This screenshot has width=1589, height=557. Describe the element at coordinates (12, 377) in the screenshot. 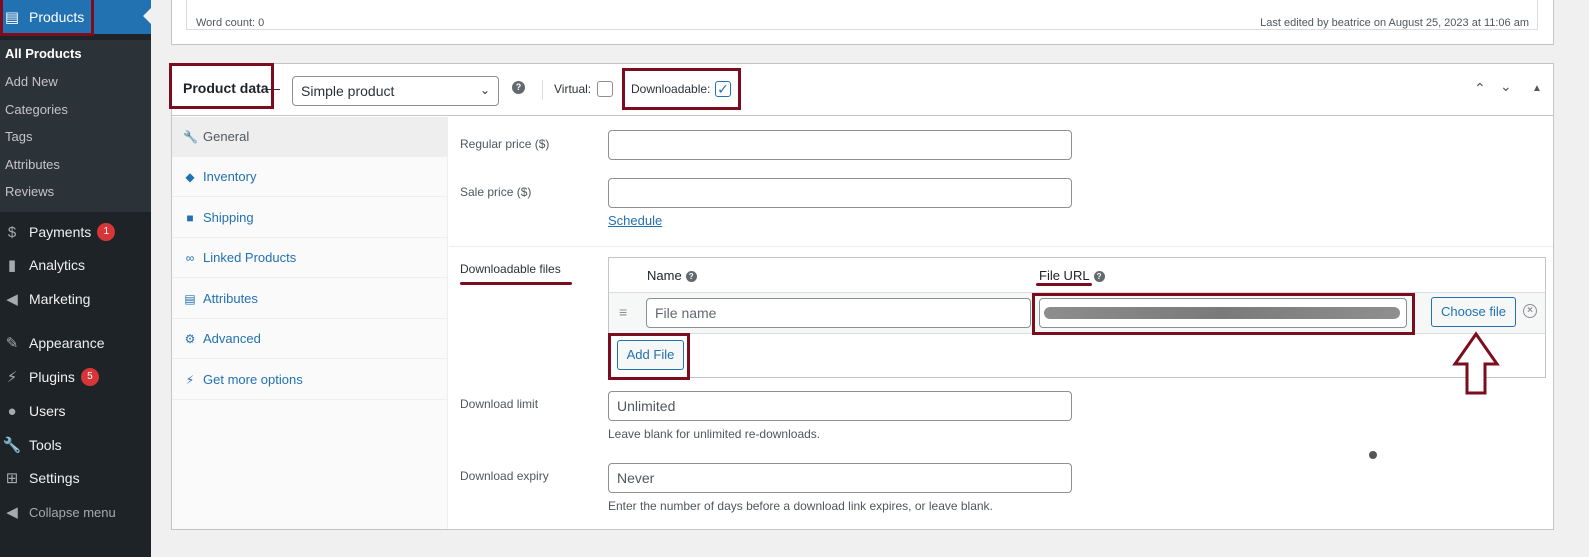

I see `plugins-icon: ⚡` at that location.